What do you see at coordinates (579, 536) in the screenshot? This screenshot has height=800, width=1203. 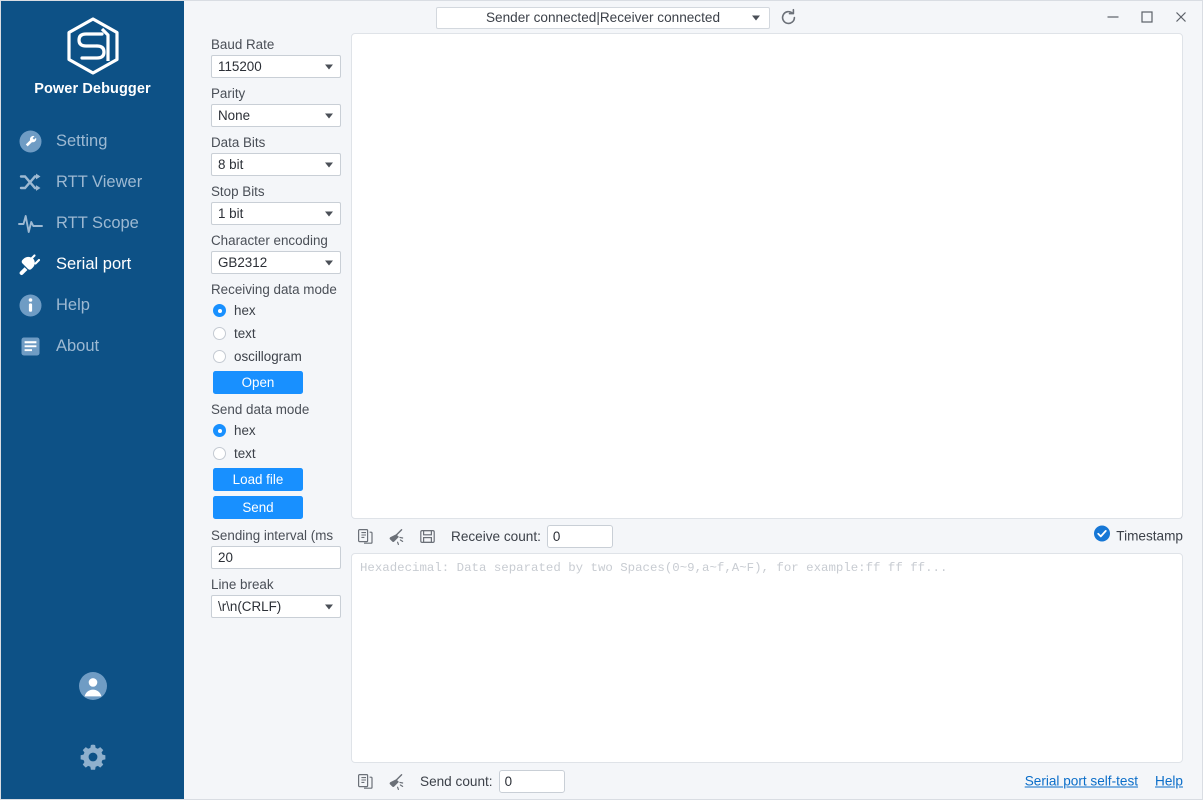 I see `receive-count-input` at bounding box center [579, 536].